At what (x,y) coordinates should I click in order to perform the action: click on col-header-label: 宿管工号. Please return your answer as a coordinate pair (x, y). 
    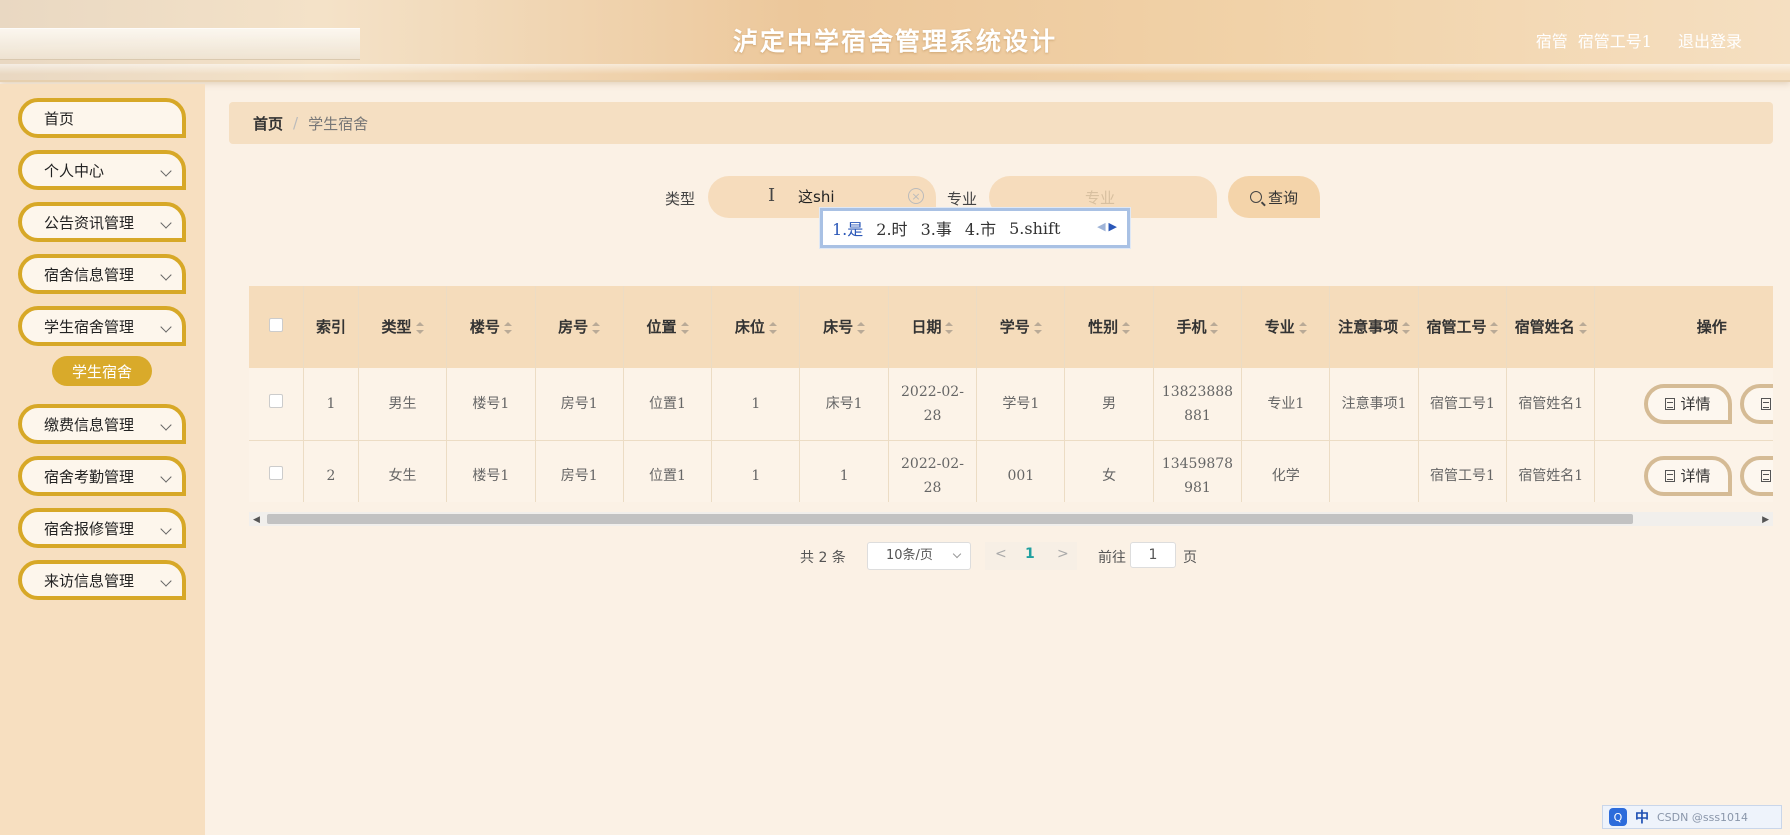
    Looking at the image, I should click on (1456, 327).